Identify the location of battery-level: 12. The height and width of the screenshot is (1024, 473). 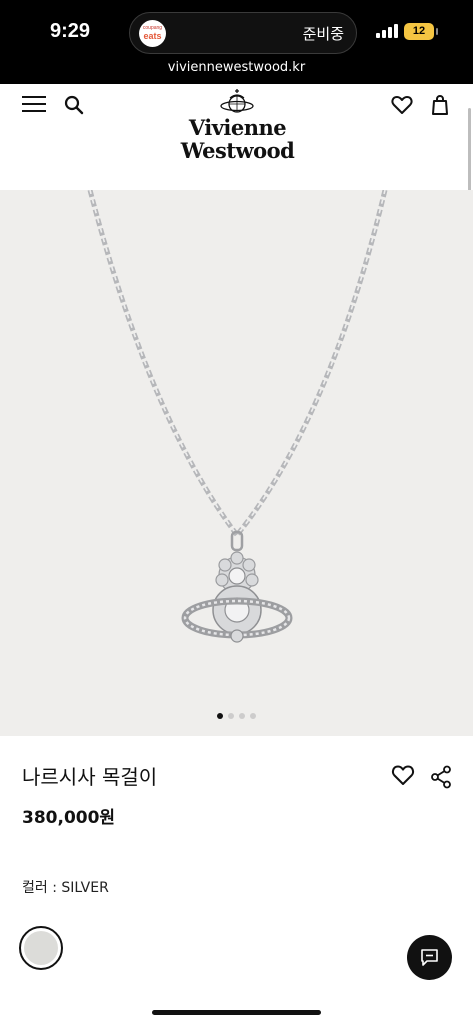
(419, 31).